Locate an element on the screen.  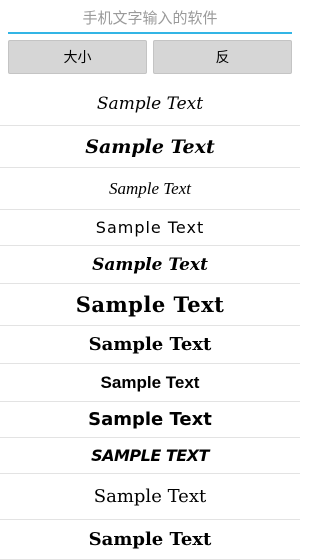
font-sample-row: SAMPLE TEXT is located at coordinates (150, 456).